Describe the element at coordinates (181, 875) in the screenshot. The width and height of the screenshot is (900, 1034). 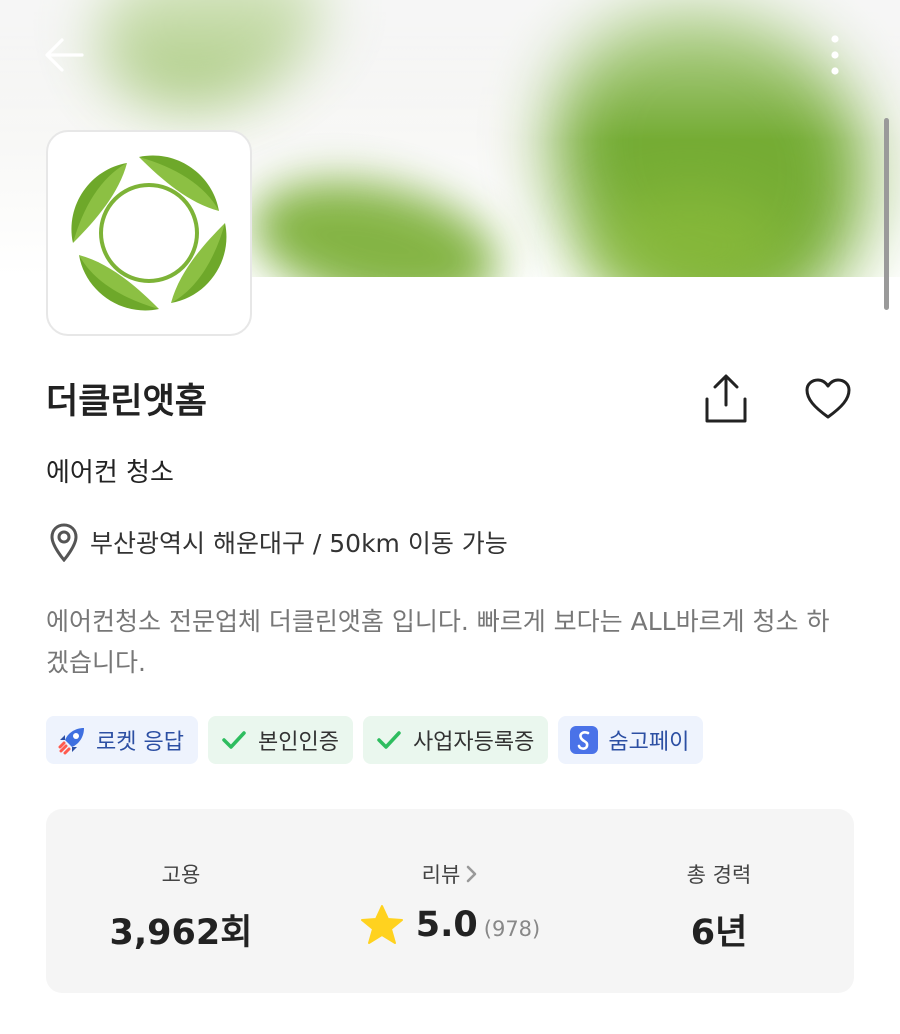
I see `stat-label: 고용` at that location.